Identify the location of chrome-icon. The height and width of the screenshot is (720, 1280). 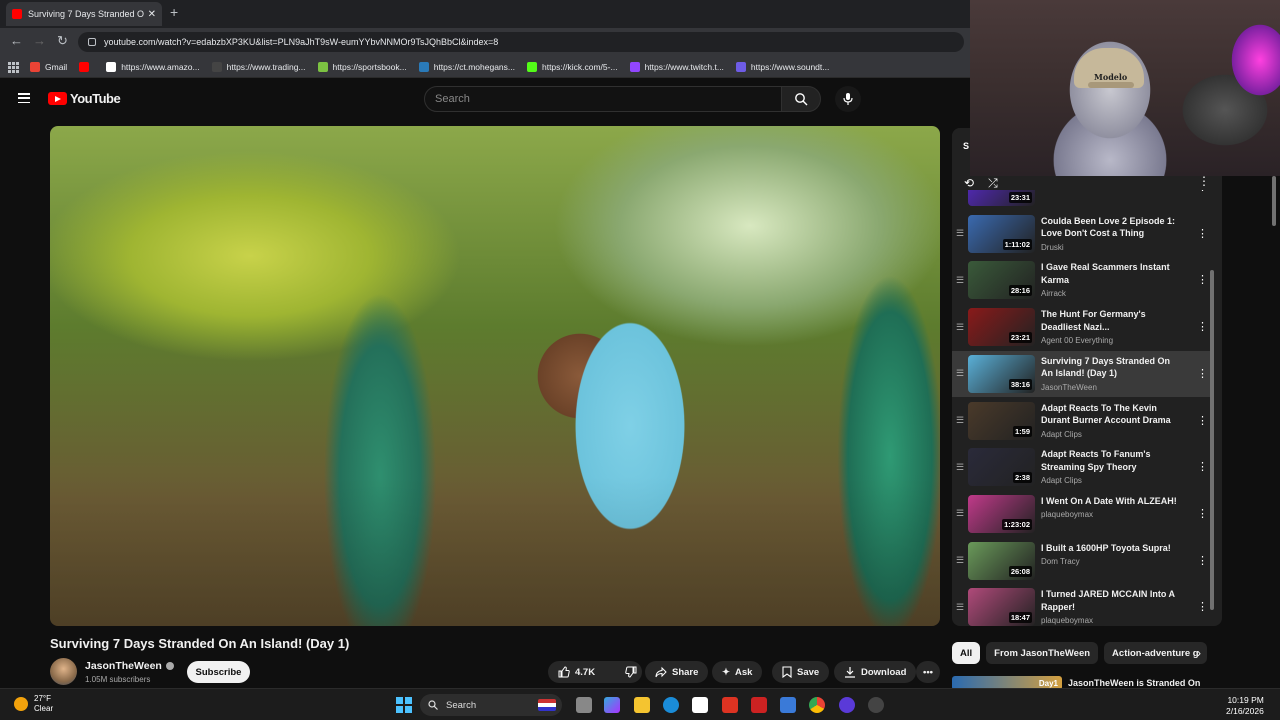
(817, 705).